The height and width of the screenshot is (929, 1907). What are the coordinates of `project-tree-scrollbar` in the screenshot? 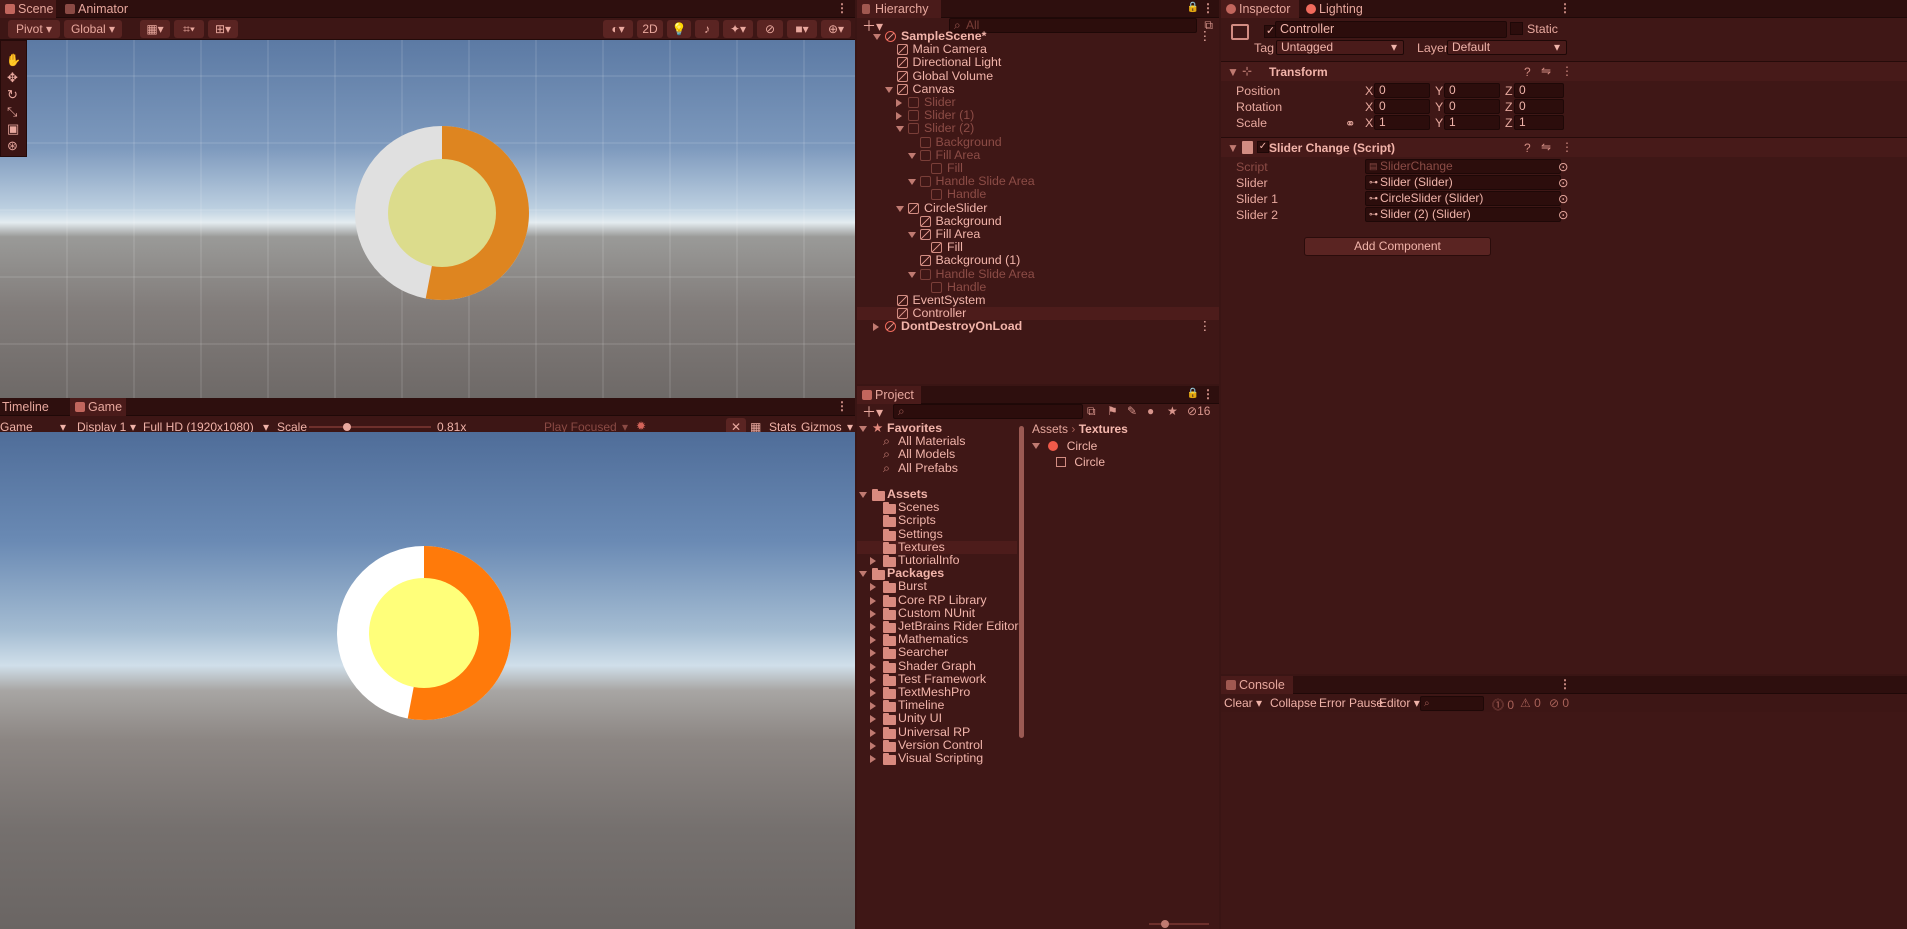 It's located at (1021, 582).